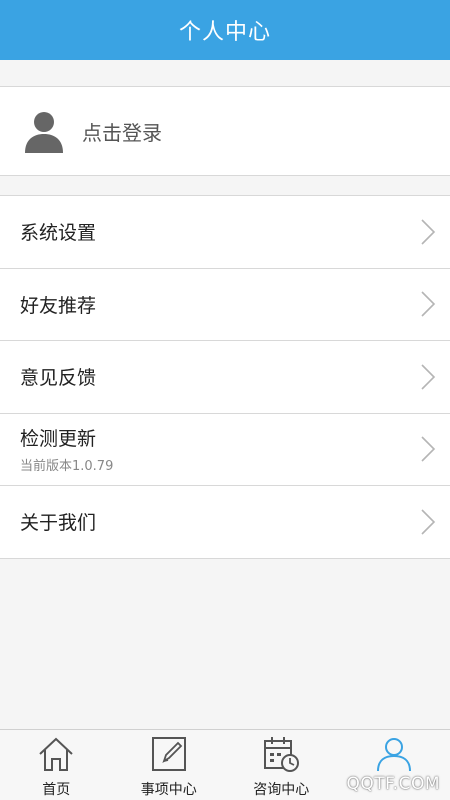 Image resolution: width=450 pixels, height=800 pixels. What do you see at coordinates (58, 233) in the screenshot?
I see `menu-item-label: 系统设置` at bounding box center [58, 233].